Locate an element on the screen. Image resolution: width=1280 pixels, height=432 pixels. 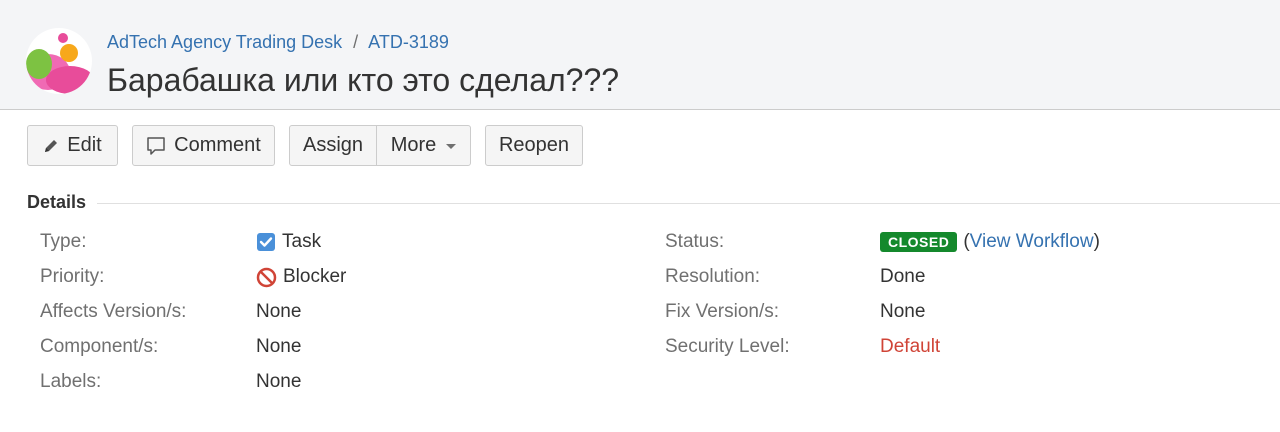
chevron-down-icon is located at coordinates (451, 146).